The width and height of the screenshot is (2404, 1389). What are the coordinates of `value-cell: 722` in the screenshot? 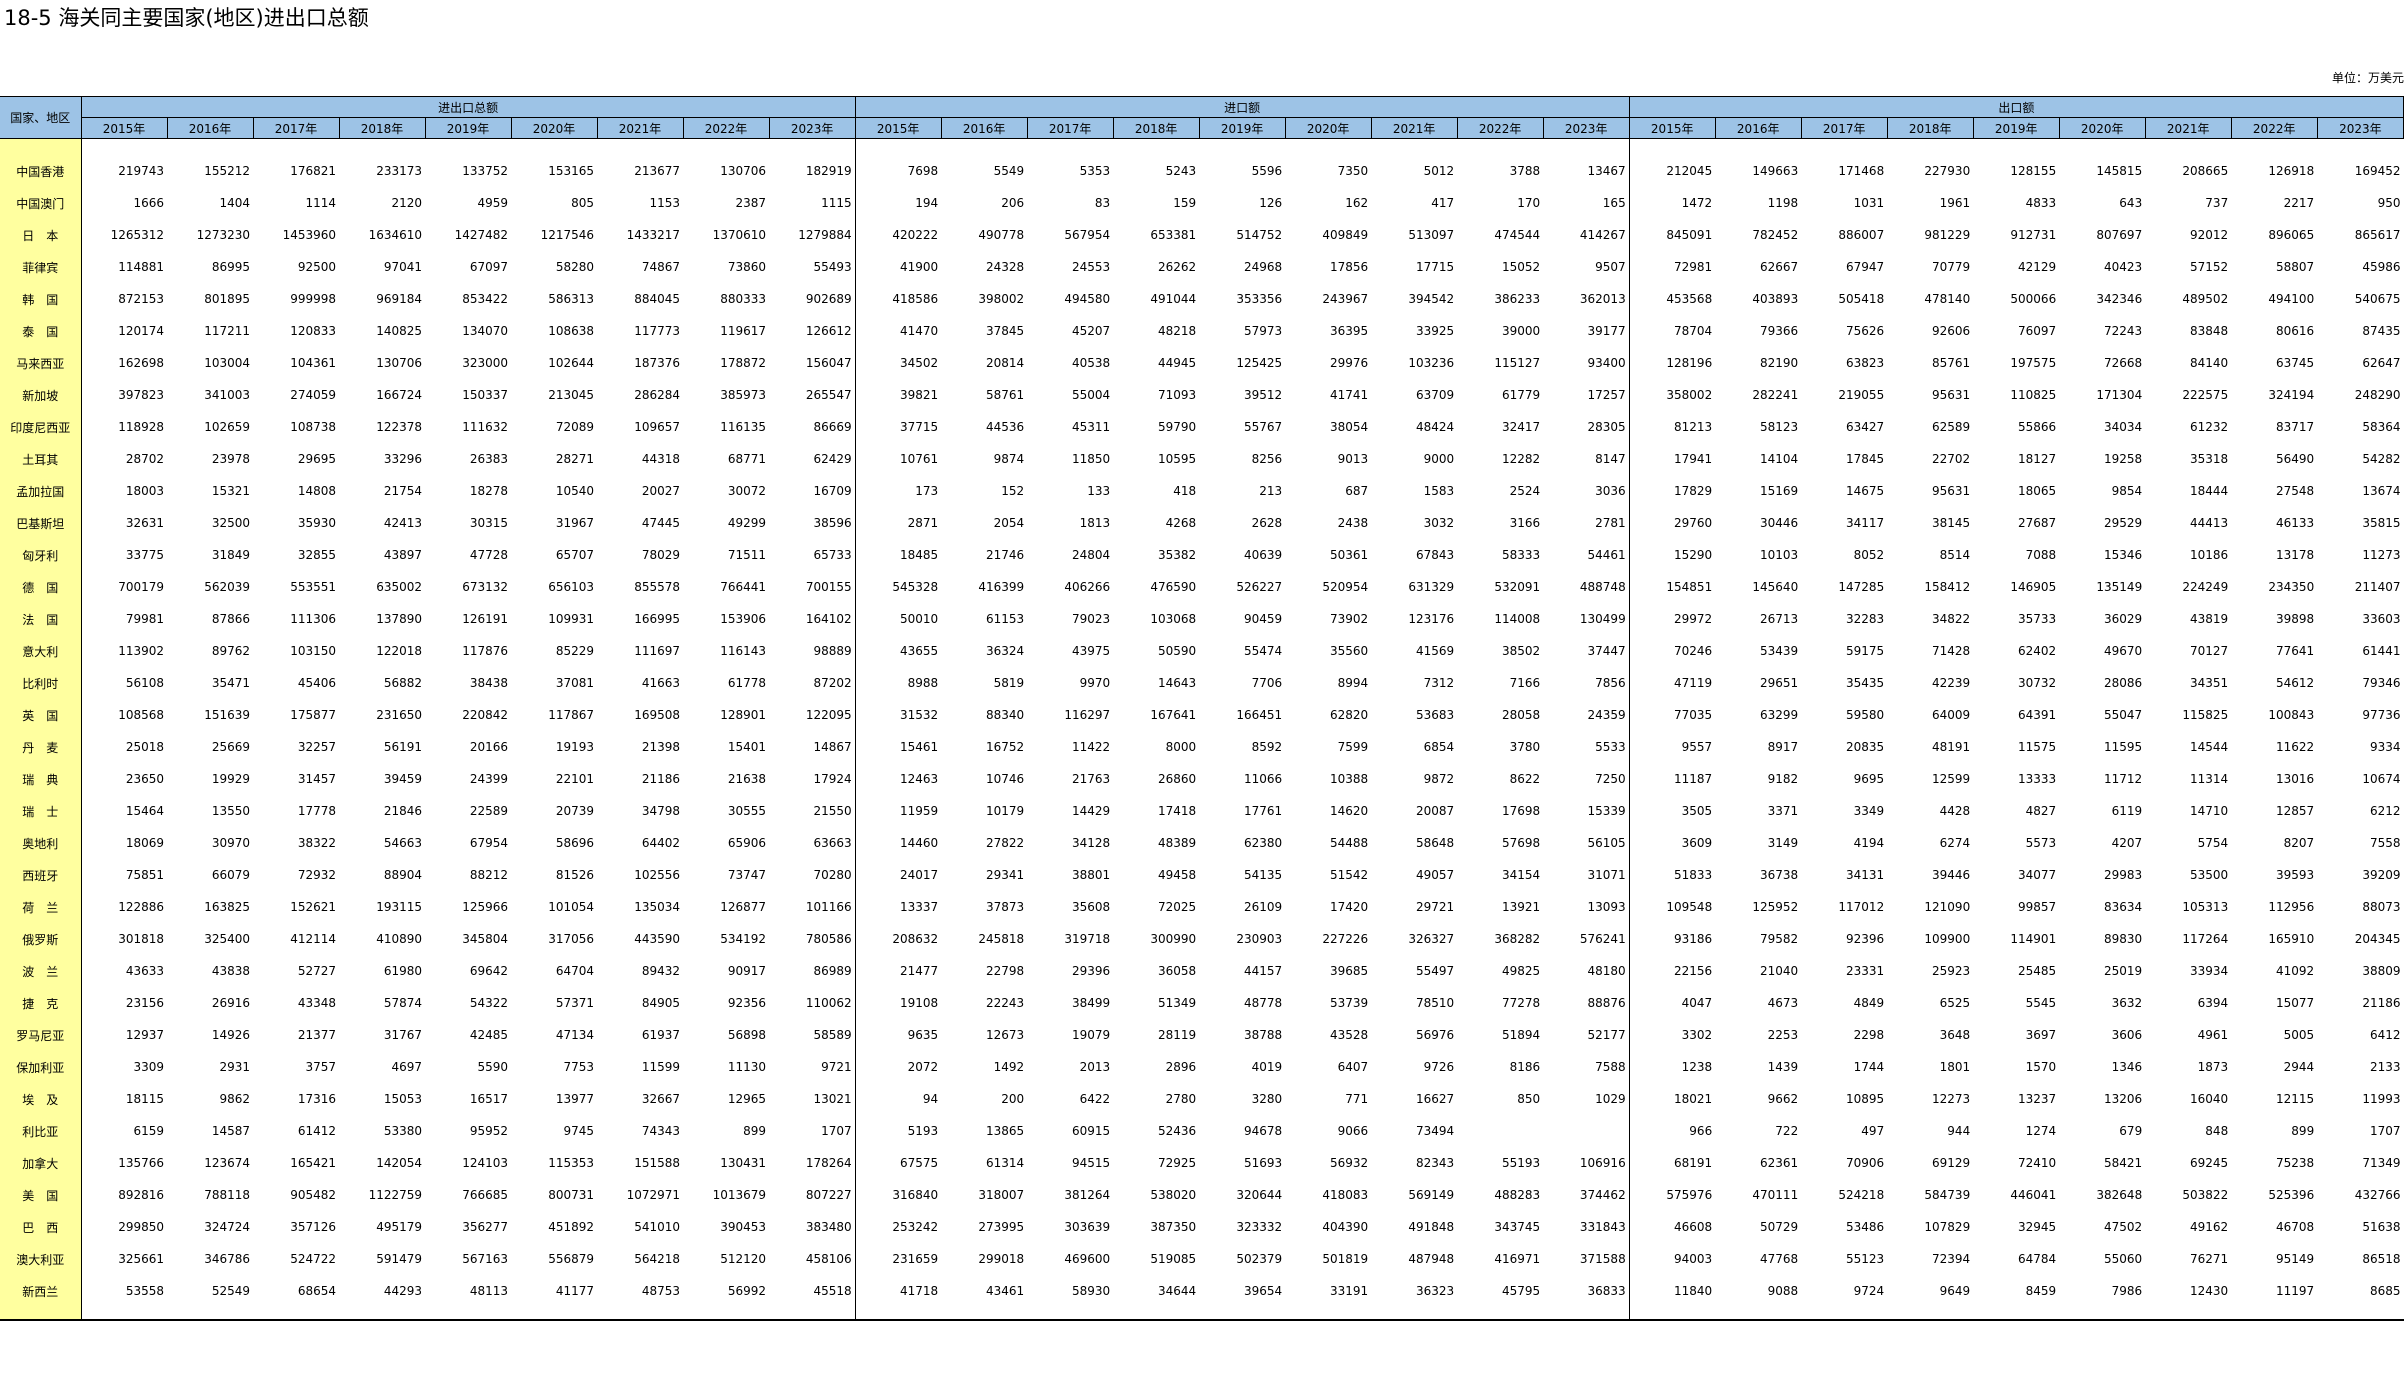 It's located at (1787, 1131).